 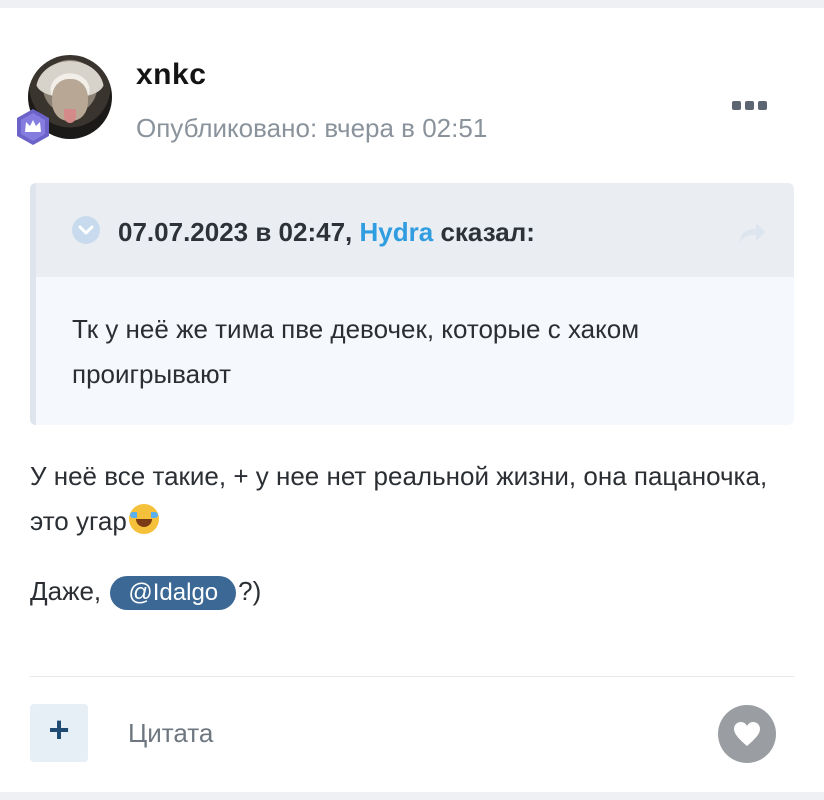 What do you see at coordinates (235, 232) in the screenshot?
I see `quote-date: 07.07.2023 в 02:47,` at bounding box center [235, 232].